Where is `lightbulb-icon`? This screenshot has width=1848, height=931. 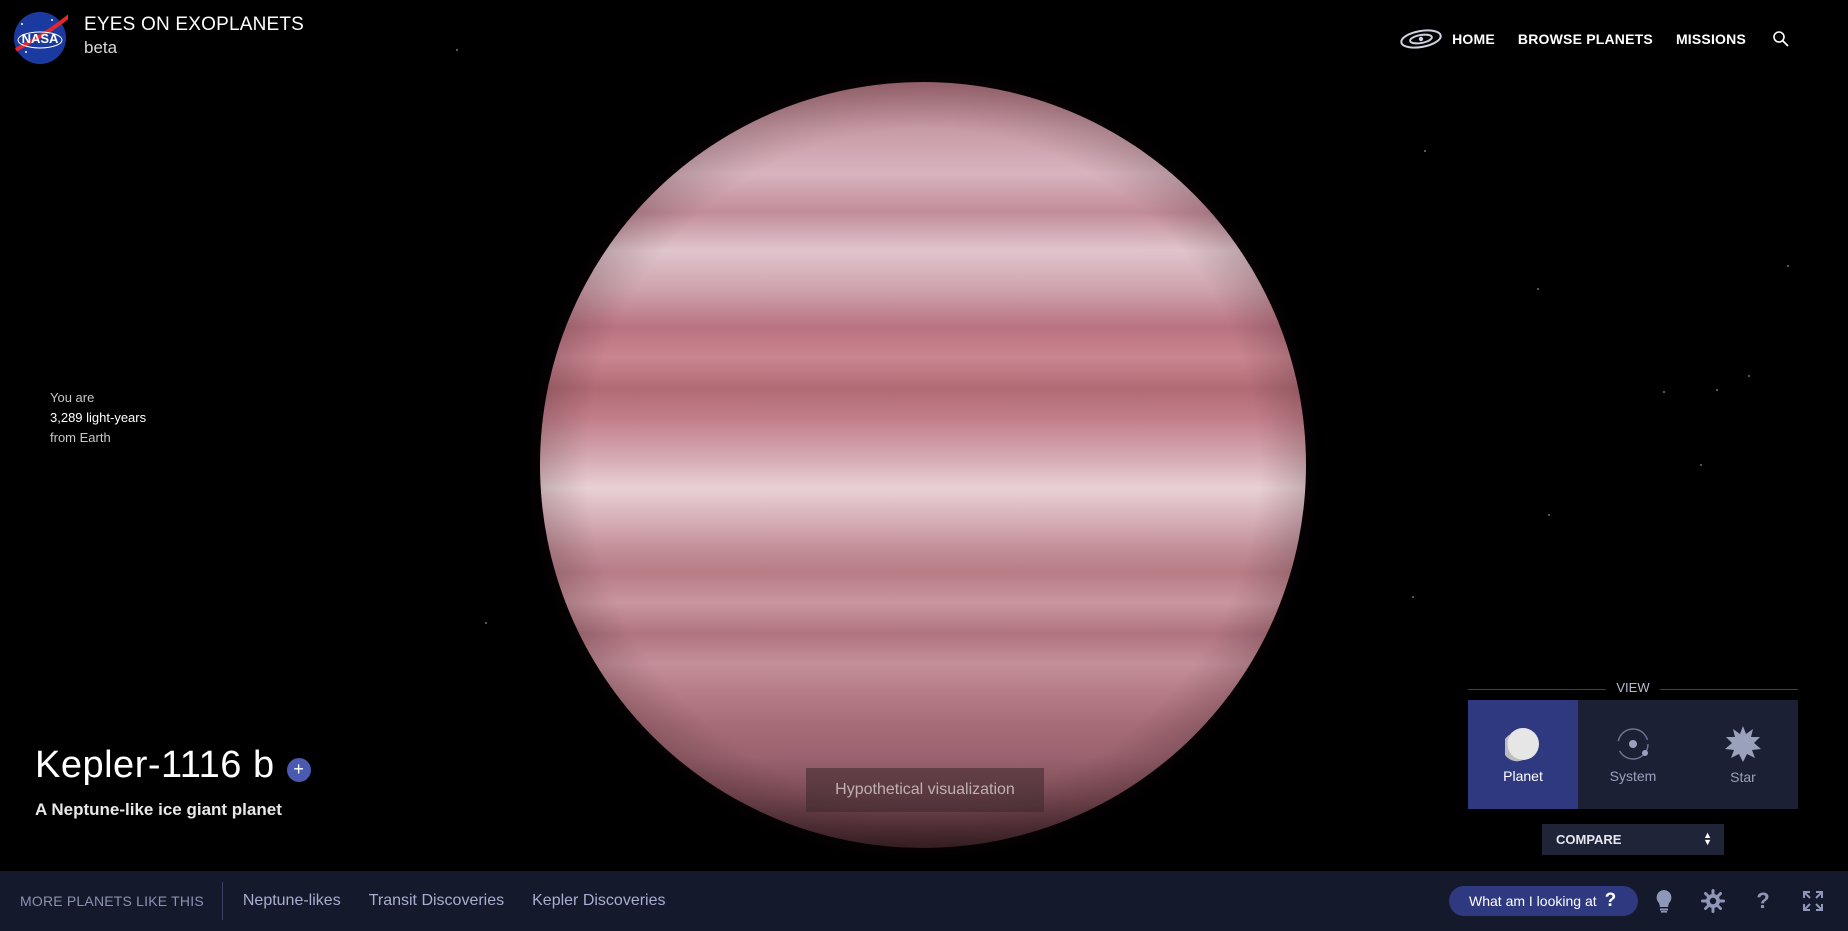
lightbulb-icon is located at coordinates (1664, 901).